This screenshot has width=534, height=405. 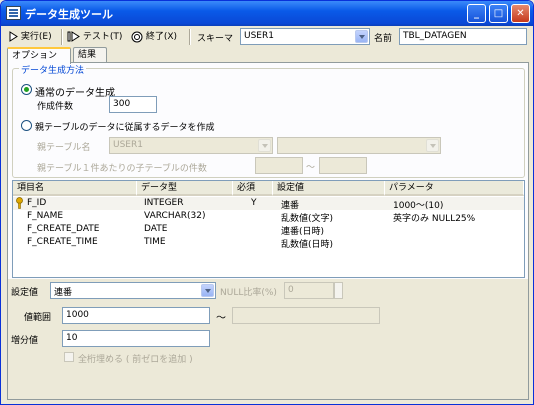 What do you see at coordinates (343, 165) in the screenshot?
I see `per-parent-max-field` at bounding box center [343, 165].